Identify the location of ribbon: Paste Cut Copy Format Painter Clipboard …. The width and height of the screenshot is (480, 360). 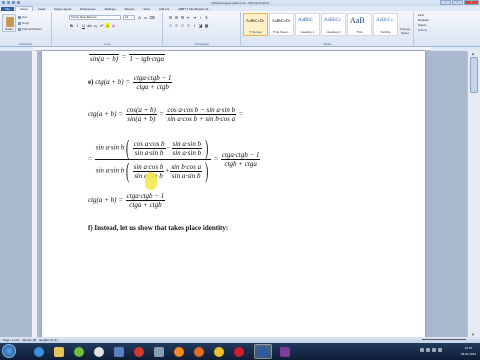
(240, 29).